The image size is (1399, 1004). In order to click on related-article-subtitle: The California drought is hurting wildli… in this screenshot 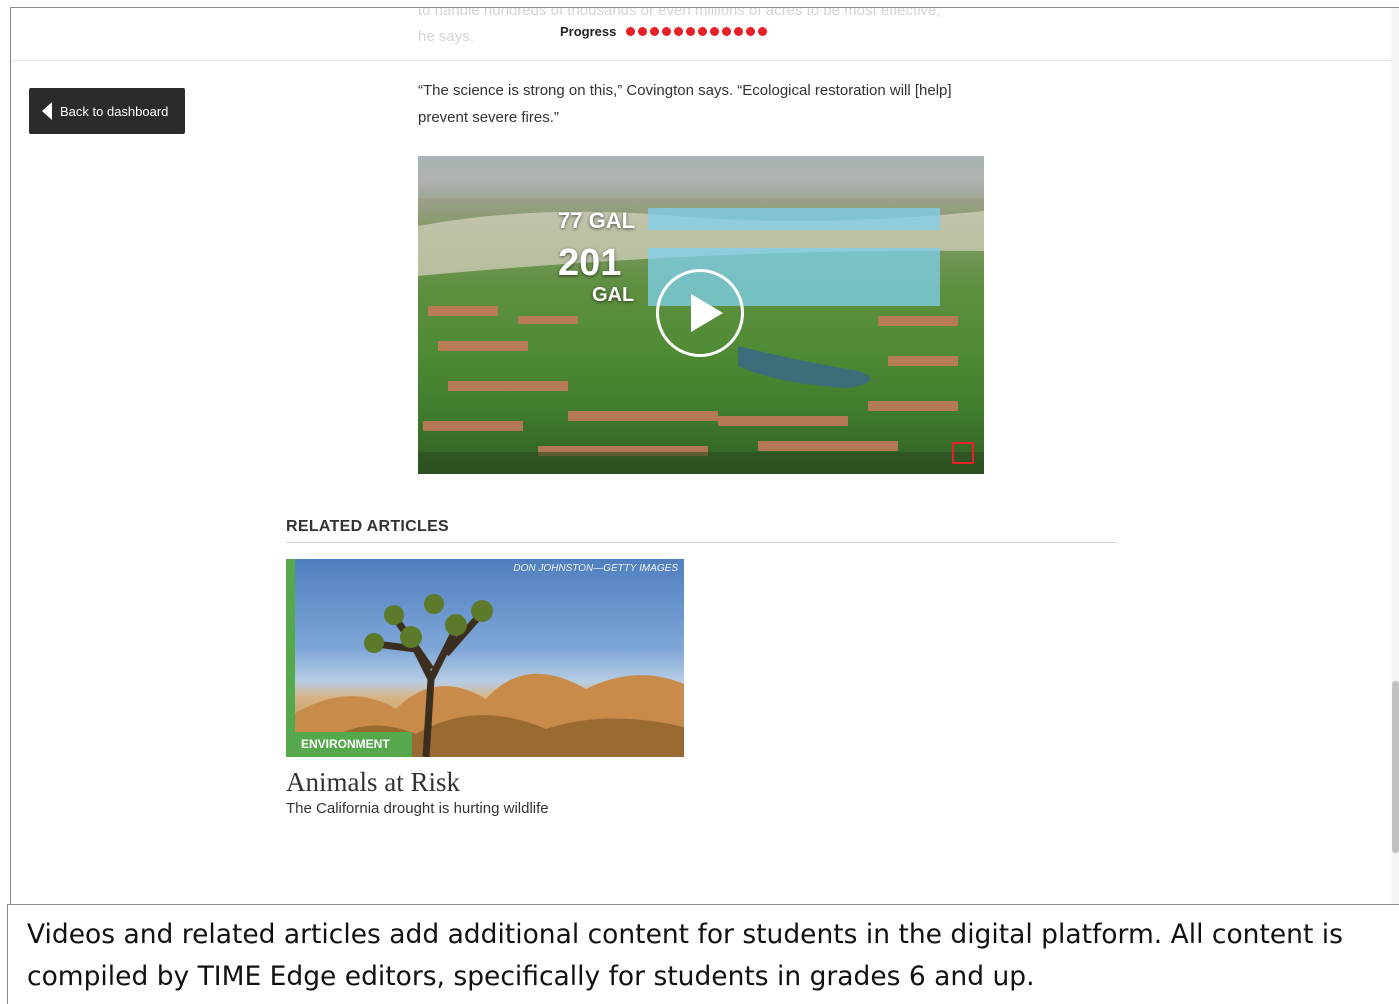, I will do `click(417, 808)`.